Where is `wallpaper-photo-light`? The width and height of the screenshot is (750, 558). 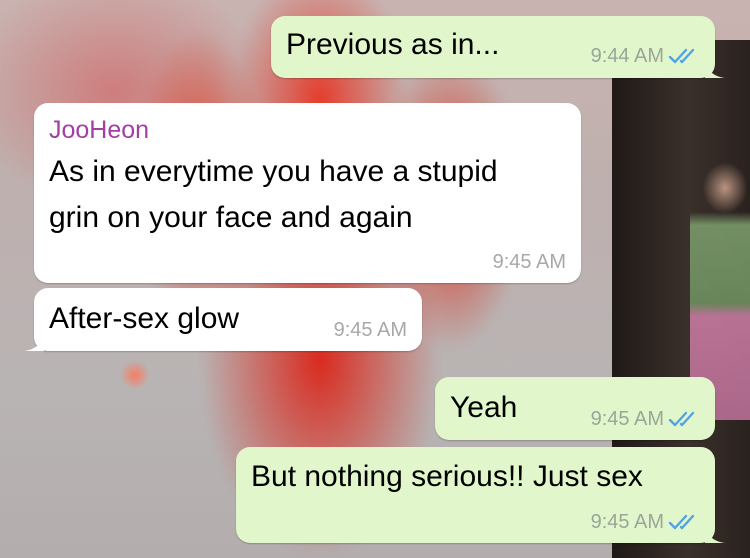
wallpaper-photo-light is located at coordinates (135, 375).